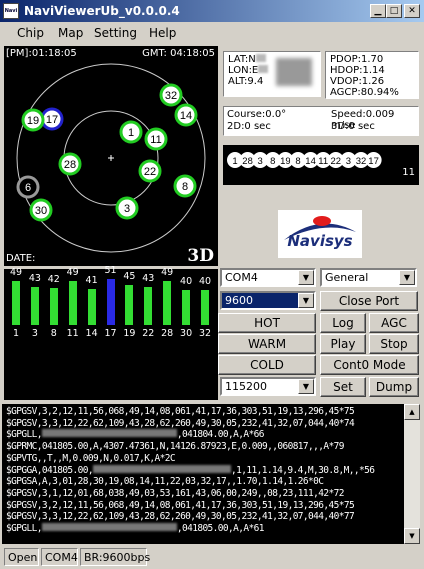  What do you see at coordinates (357, 81) in the screenshot?
I see `vdop-value: VDOP:1.26` at bounding box center [357, 81].